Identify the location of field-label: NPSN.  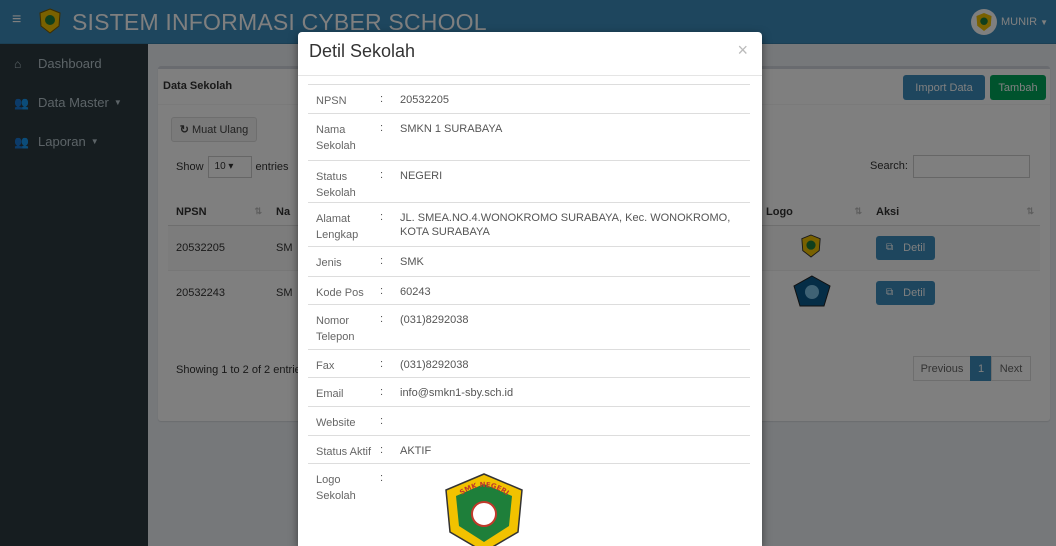
(344, 99).